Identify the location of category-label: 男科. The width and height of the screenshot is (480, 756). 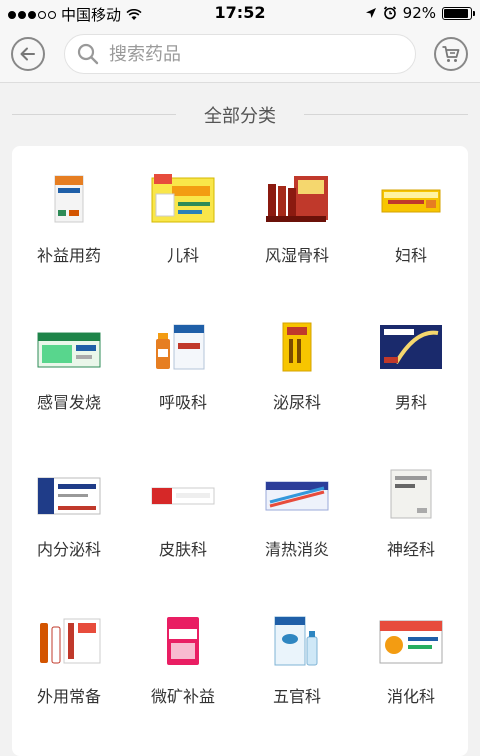
(410, 402).